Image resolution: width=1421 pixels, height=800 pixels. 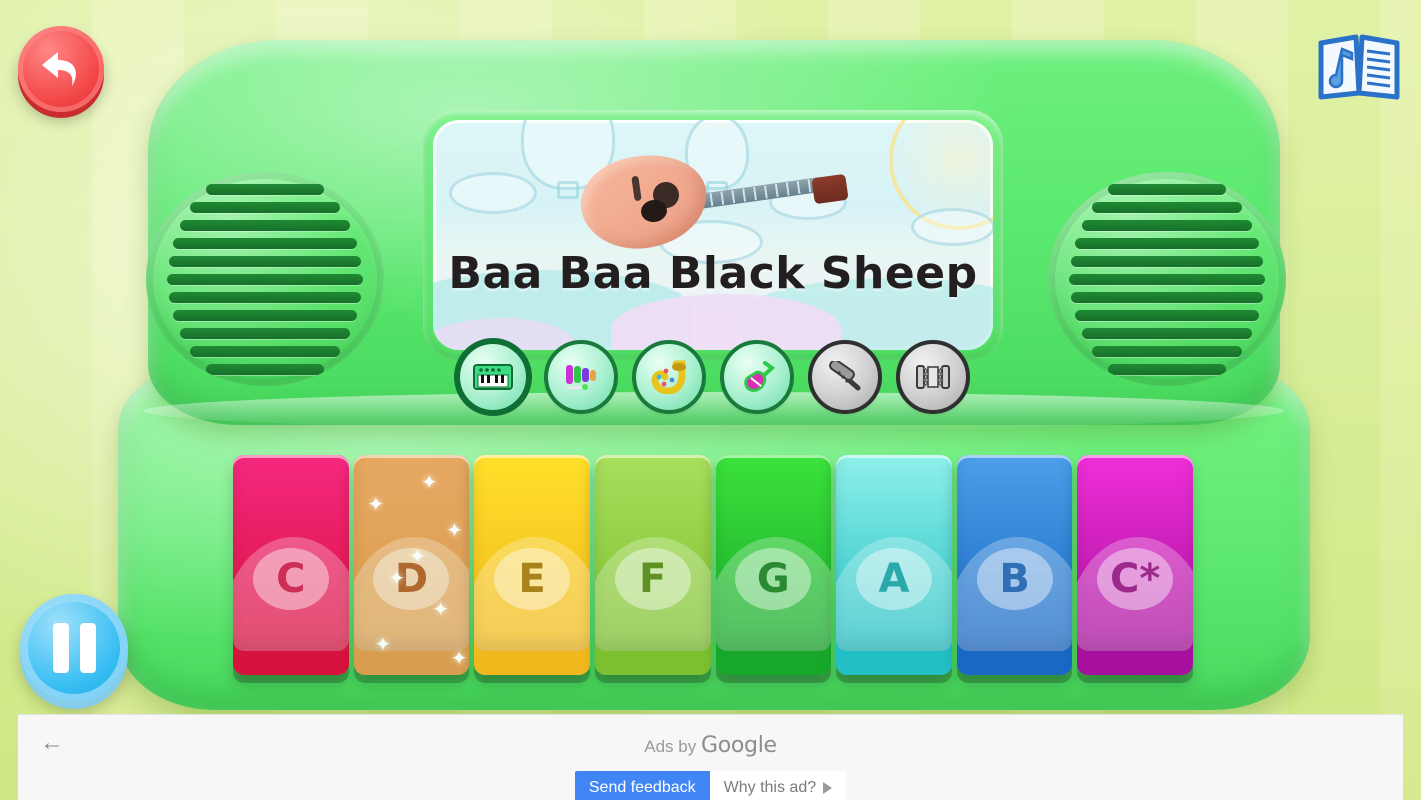 I want to click on instrument-selector, so click(x=713, y=377).